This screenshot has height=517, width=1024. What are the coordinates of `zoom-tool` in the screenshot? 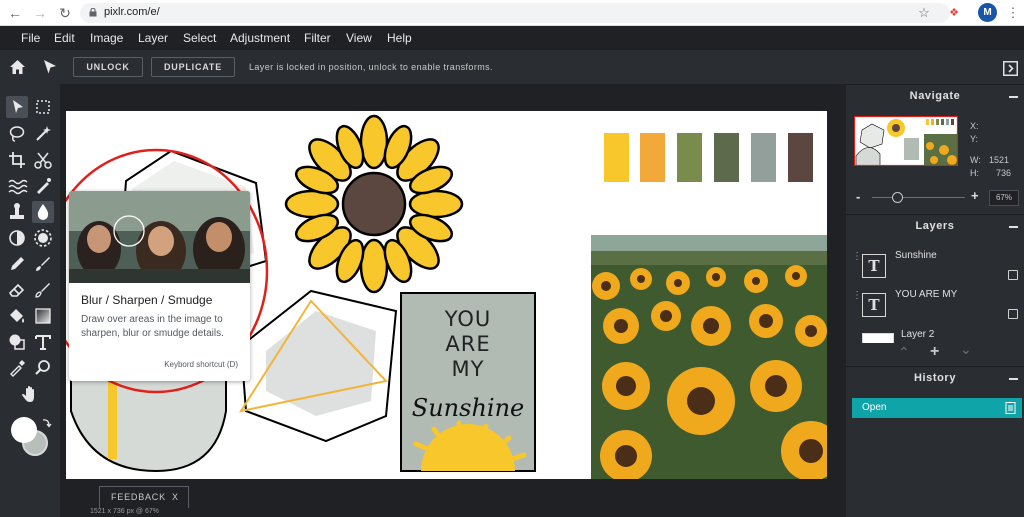 It's located at (43, 368).